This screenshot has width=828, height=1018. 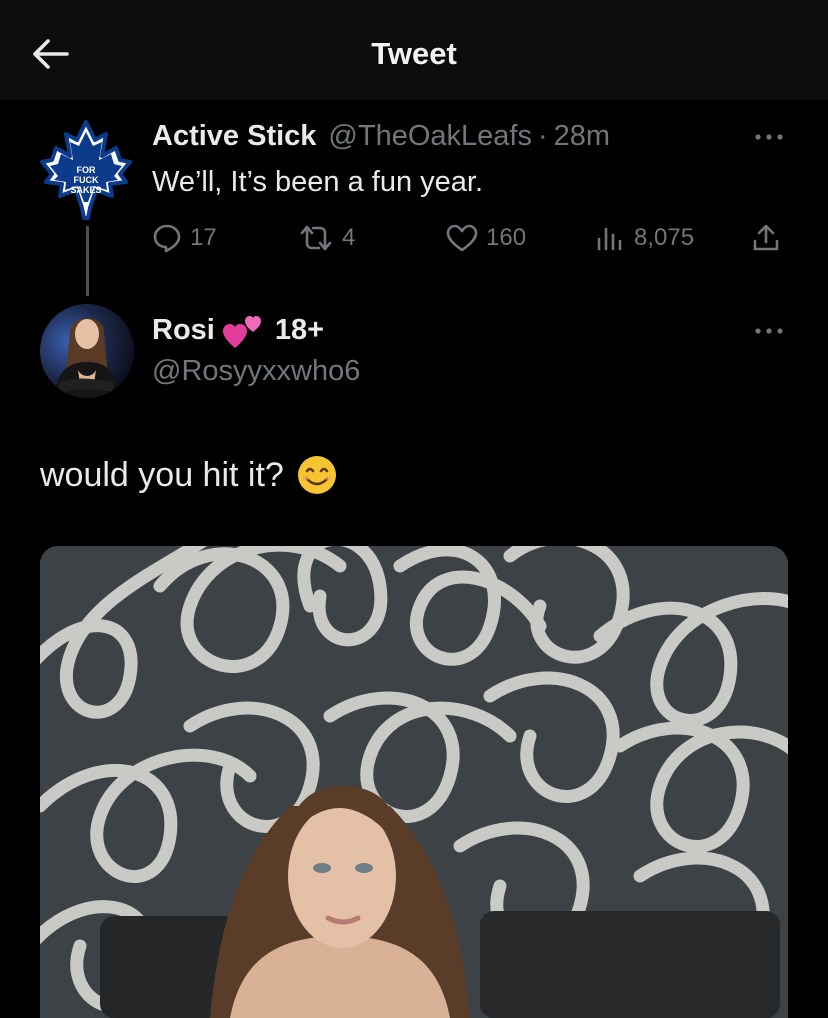 I want to click on parent-more-button, so click(x=770, y=137).